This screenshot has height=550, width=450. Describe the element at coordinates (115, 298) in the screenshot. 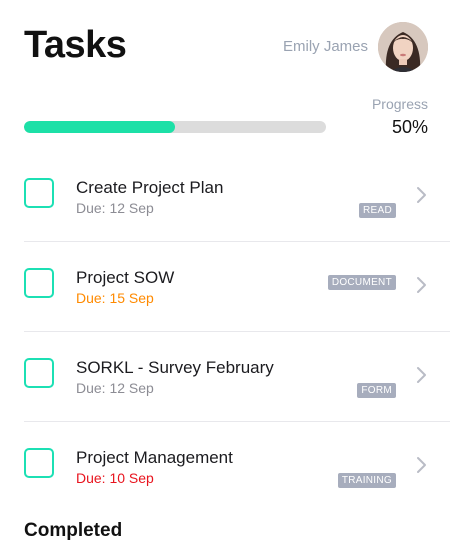

I see `task-due-date: Due: 15 Sep` at that location.